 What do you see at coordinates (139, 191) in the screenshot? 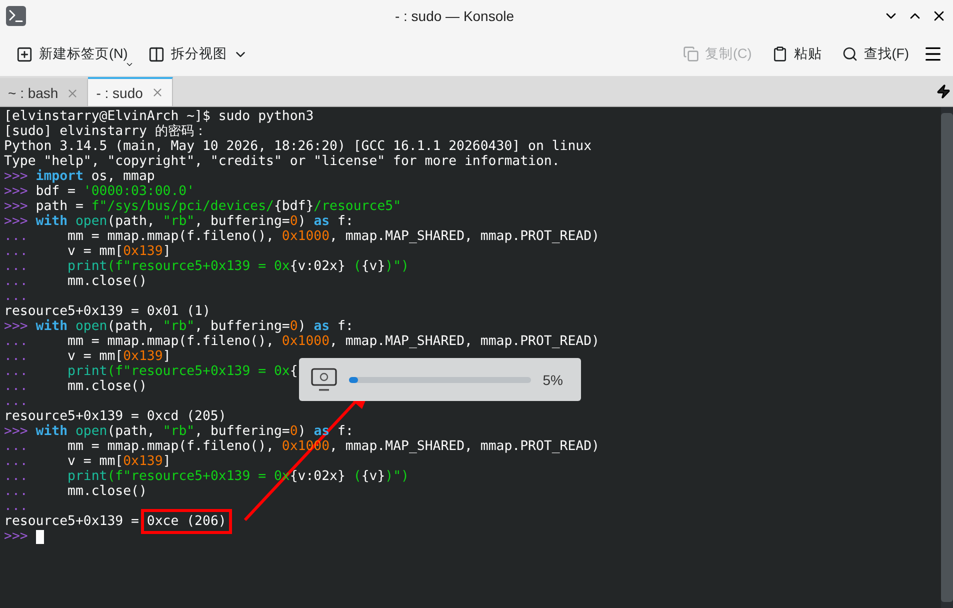
I see `code-token: '0000:03:00.0'` at bounding box center [139, 191].